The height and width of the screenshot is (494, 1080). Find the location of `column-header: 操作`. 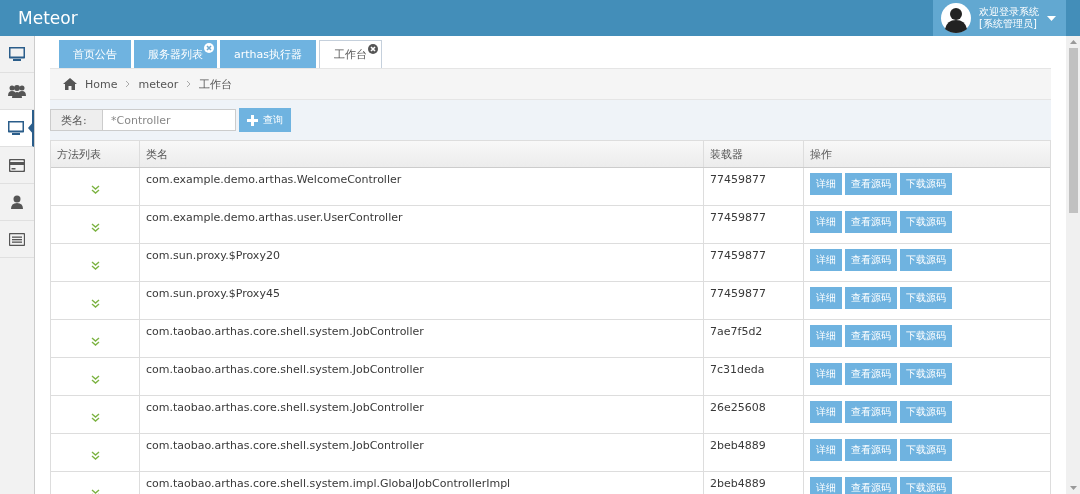

column-header: 操作 is located at coordinates (821, 154).